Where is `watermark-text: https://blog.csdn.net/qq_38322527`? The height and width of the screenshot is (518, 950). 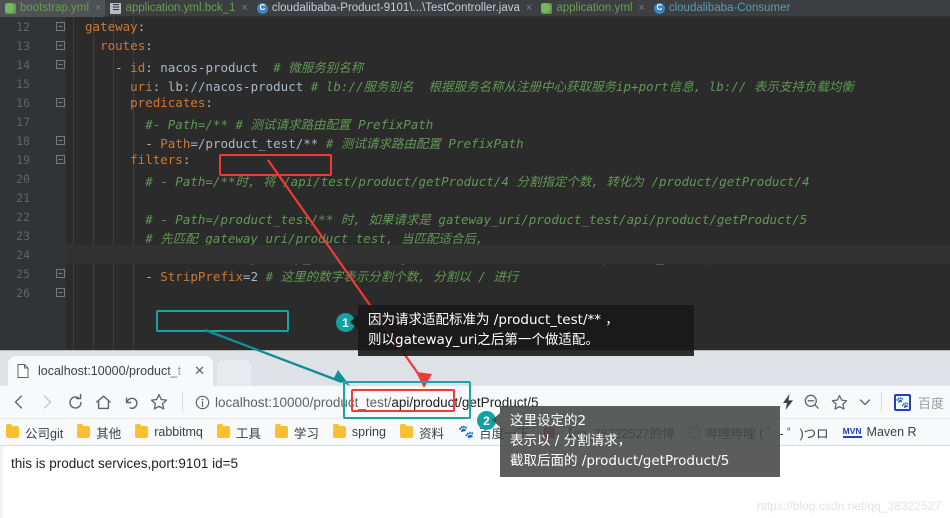 watermark-text: https://blog.csdn.net/qq_38322527 is located at coordinates (848, 506).